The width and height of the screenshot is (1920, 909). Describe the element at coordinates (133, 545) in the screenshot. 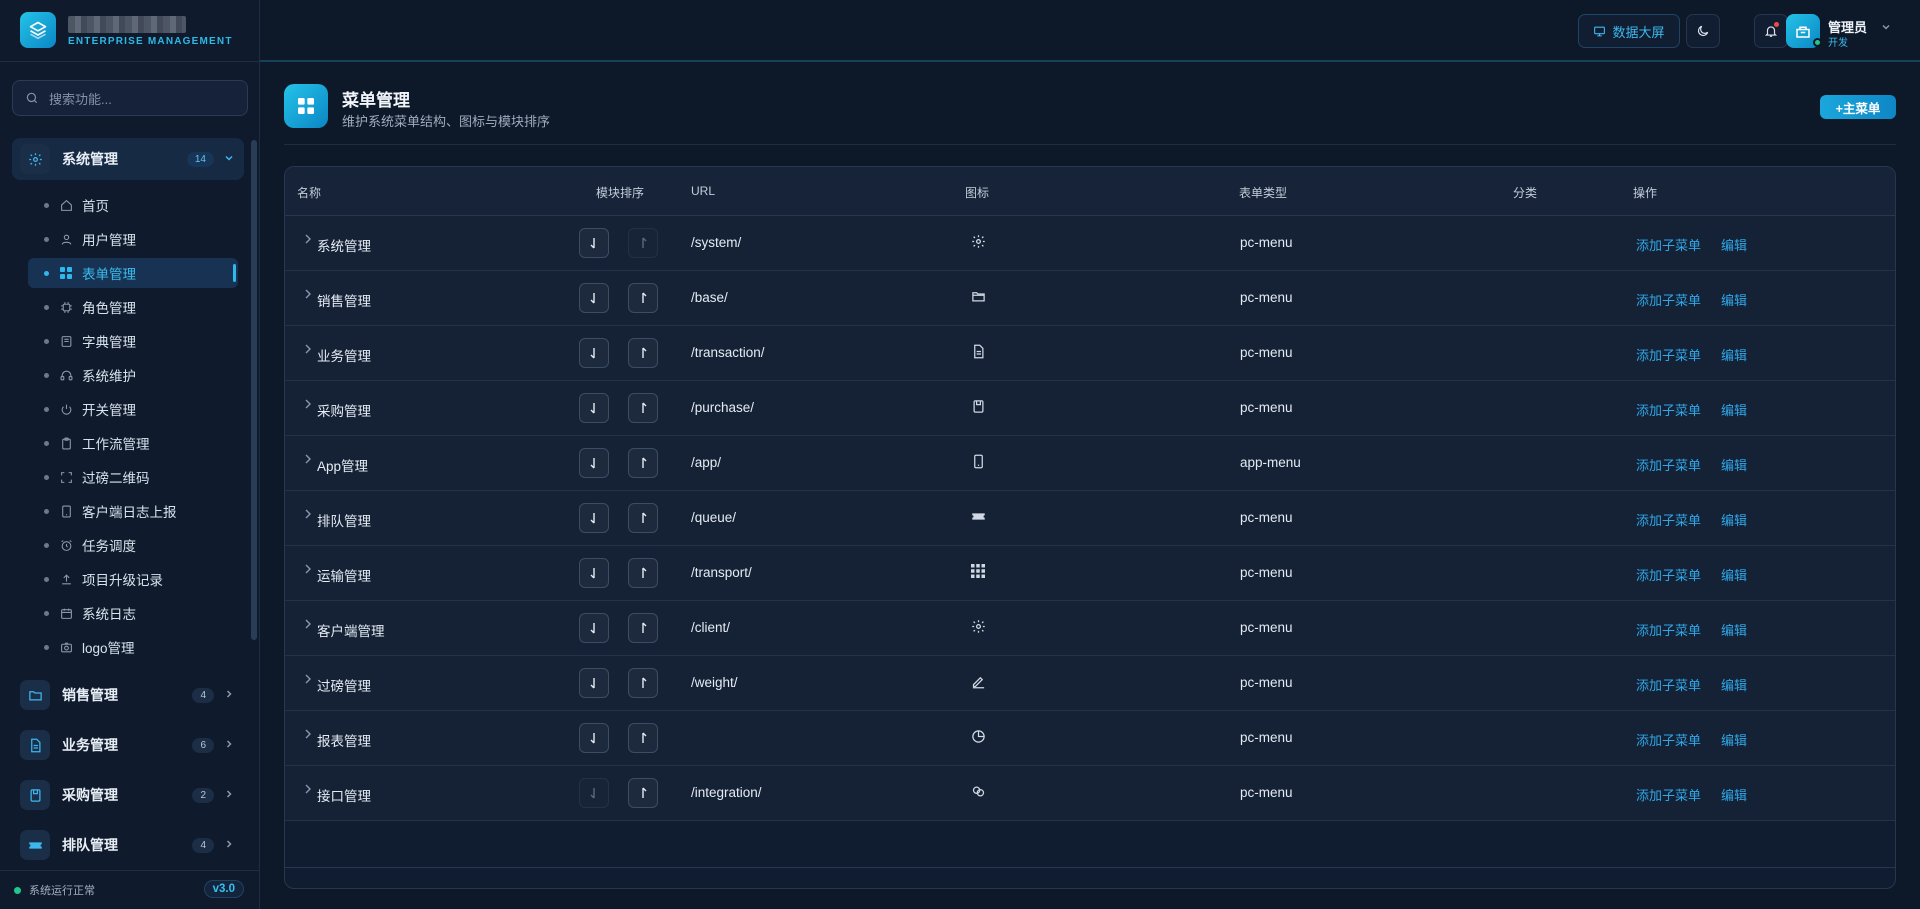

I see `sidebar-item-scheduler: 任务调度` at that location.